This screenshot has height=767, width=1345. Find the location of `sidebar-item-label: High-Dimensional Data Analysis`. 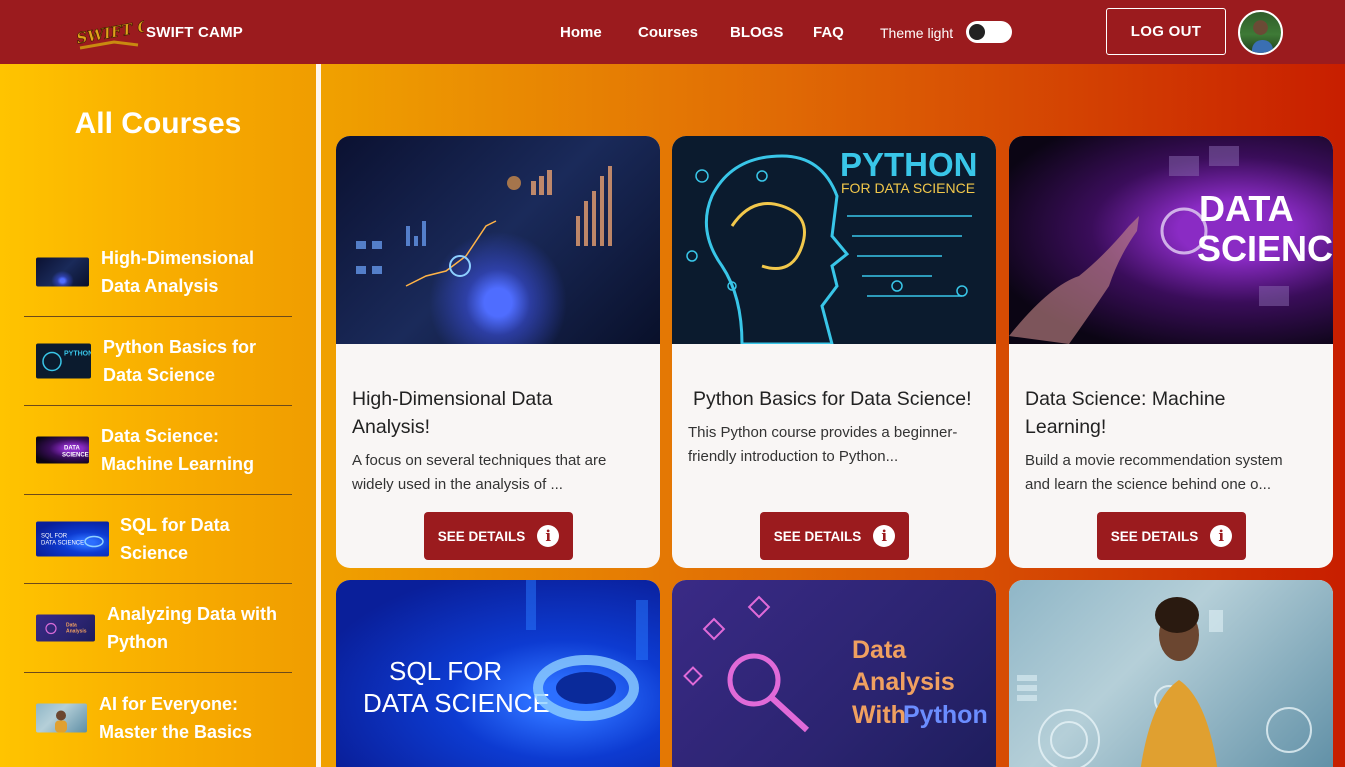

sidebar-item-label: High-Dimensional Data Analysis is located at coordinates (178, 272).